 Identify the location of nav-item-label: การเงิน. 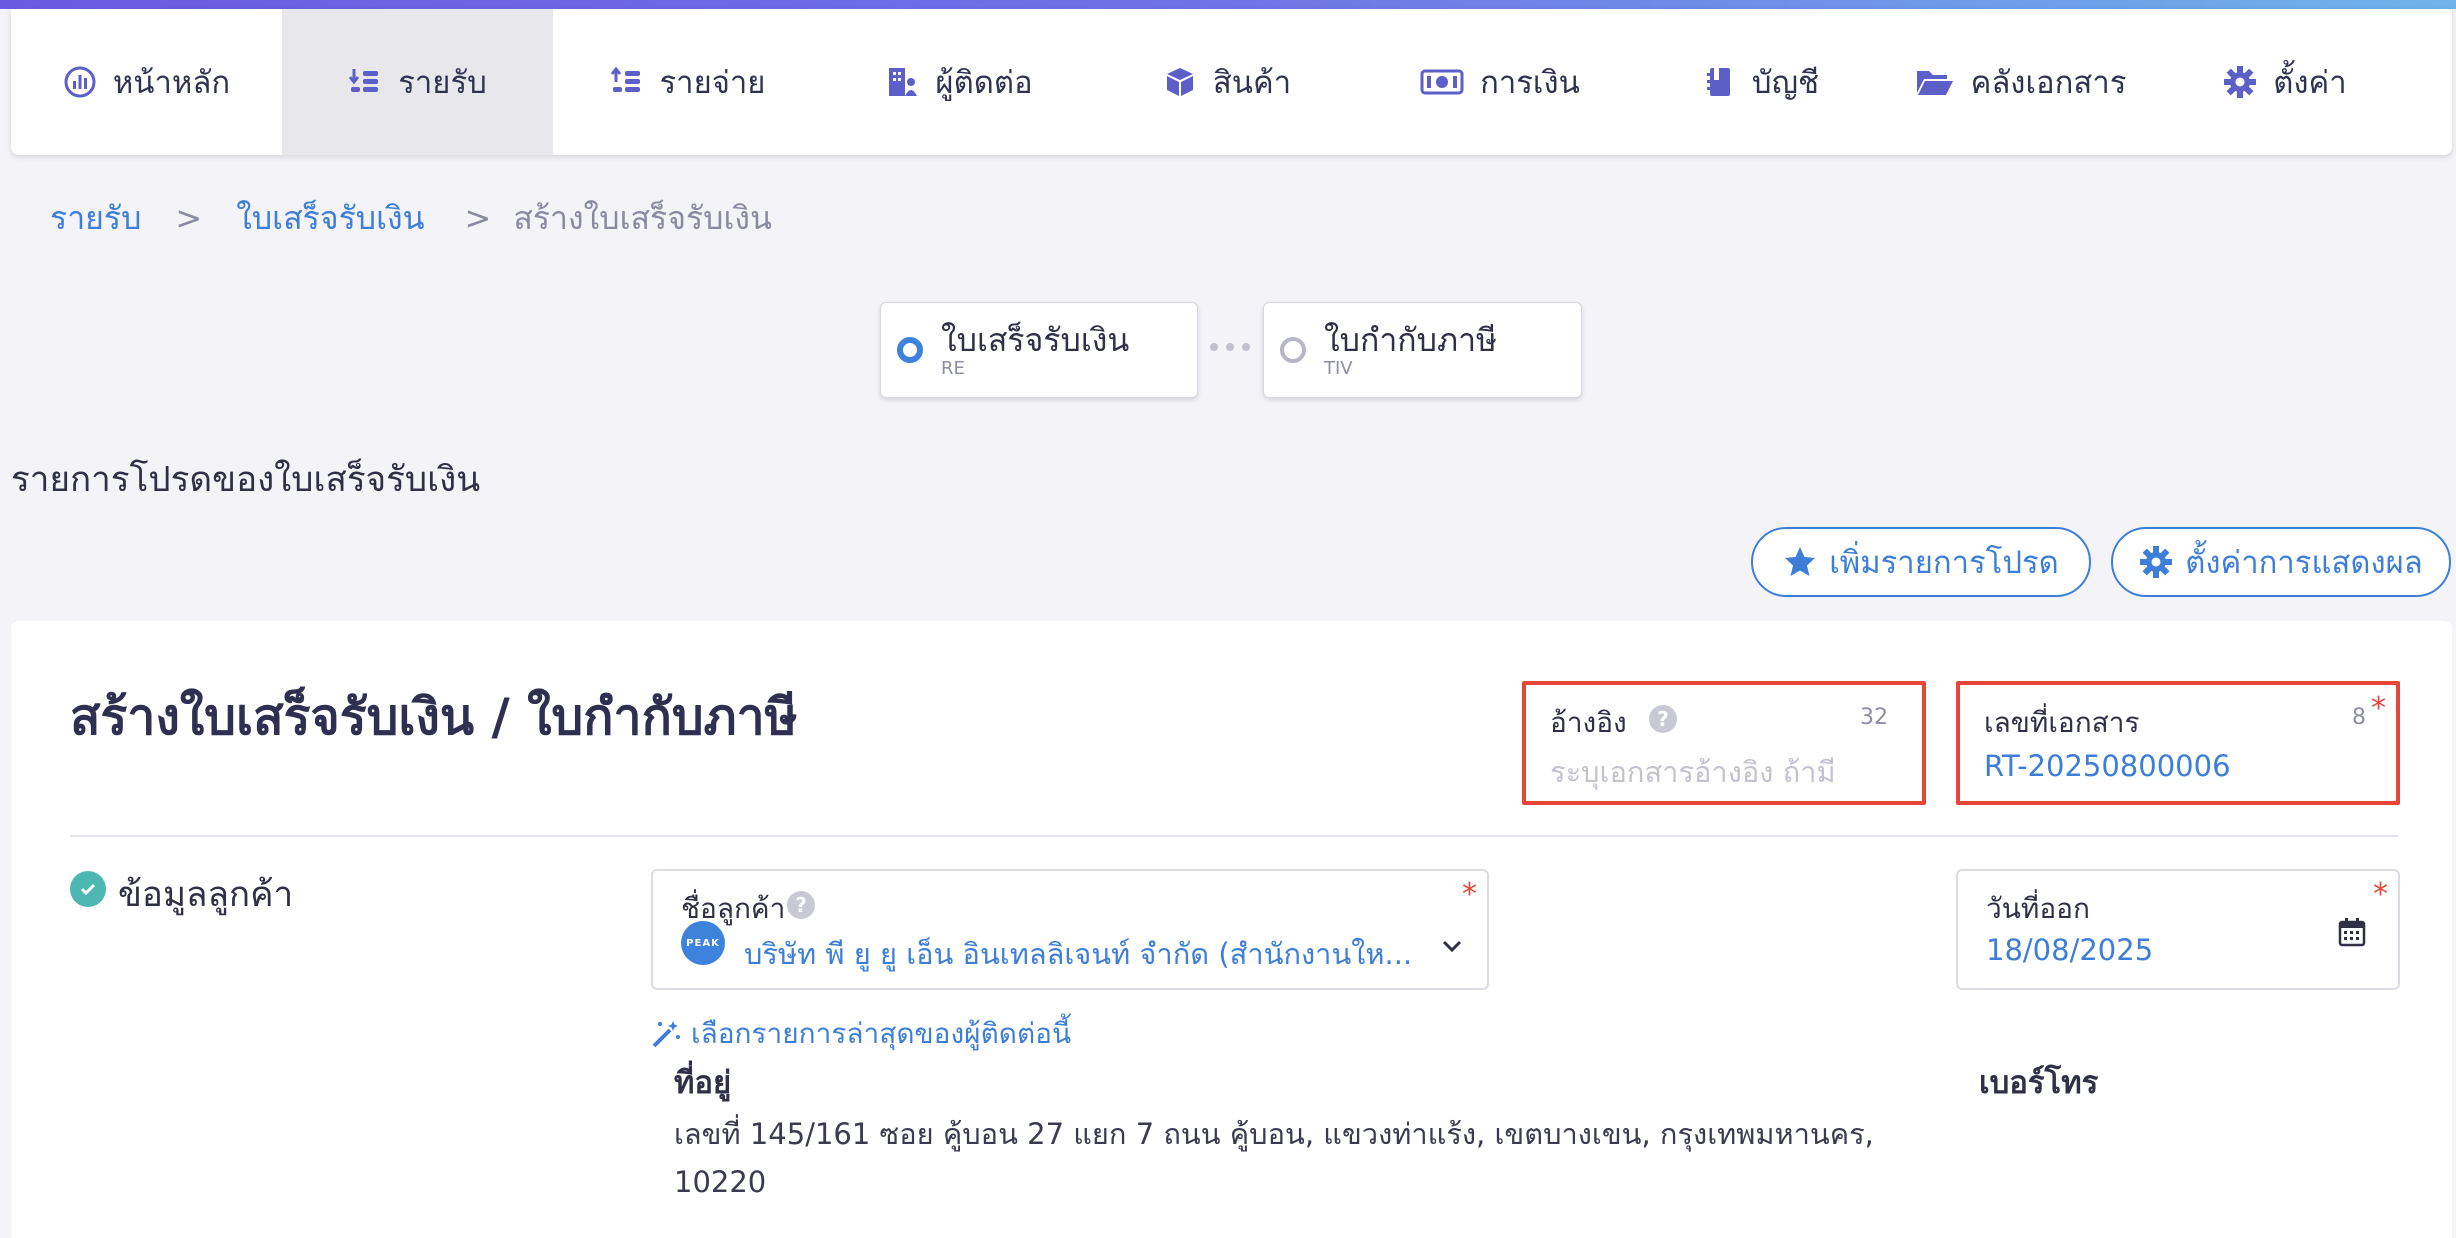
(1530, 83).